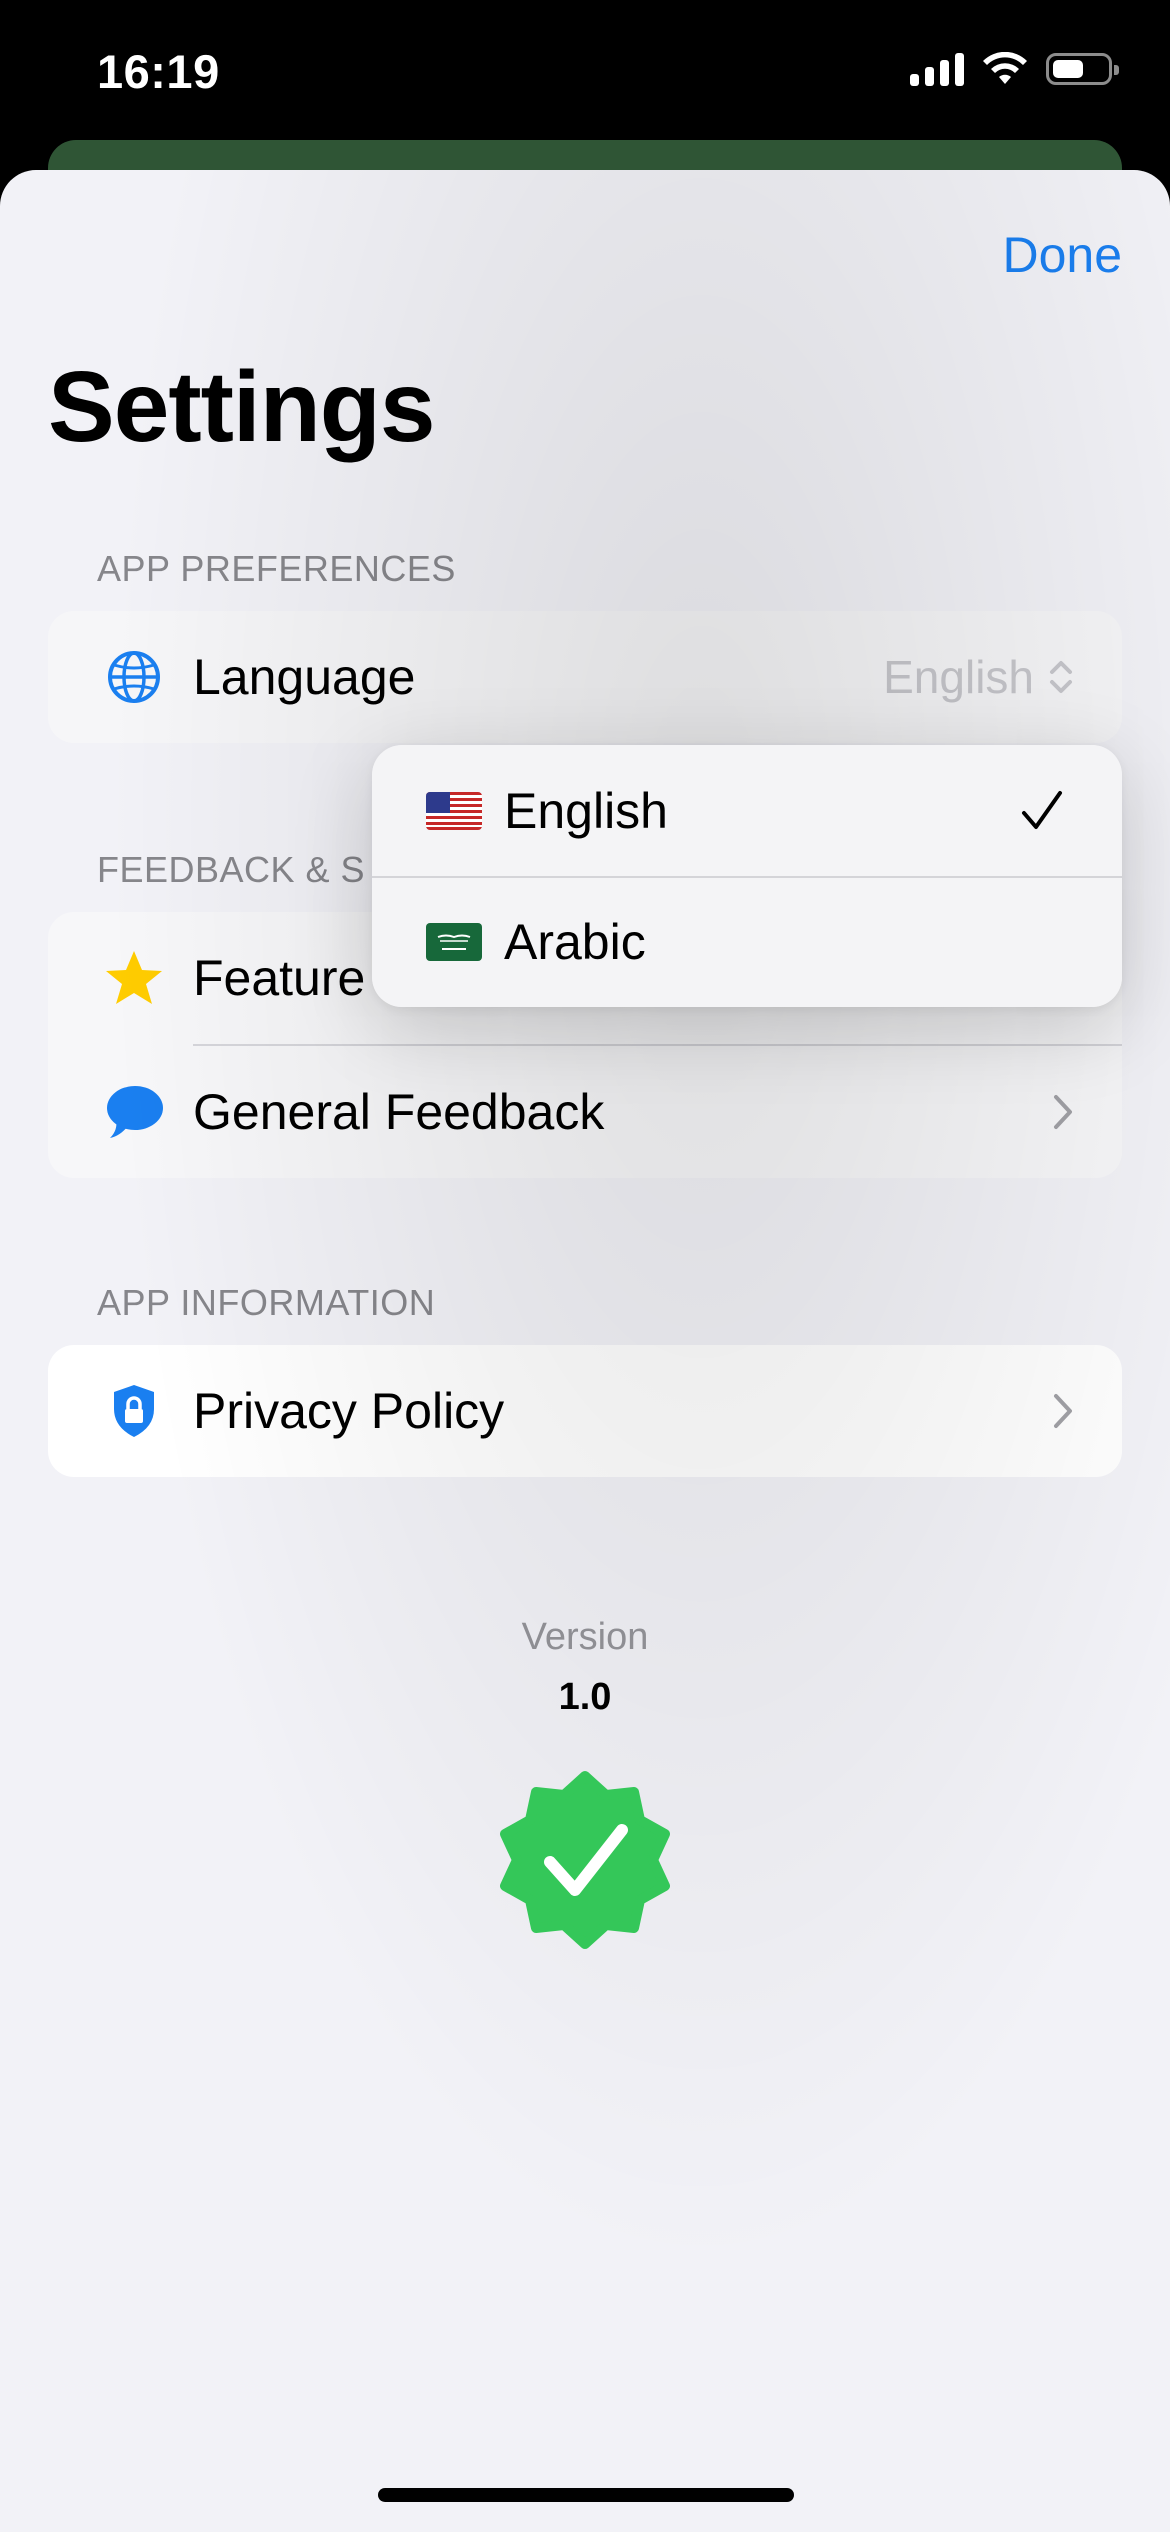 The height and width of the screenshot is (2532, 1170). What do you see at coordinates (937, 69) in the screenshot?
I see `cellular-signal-icon` at bounding box center [937, 69].